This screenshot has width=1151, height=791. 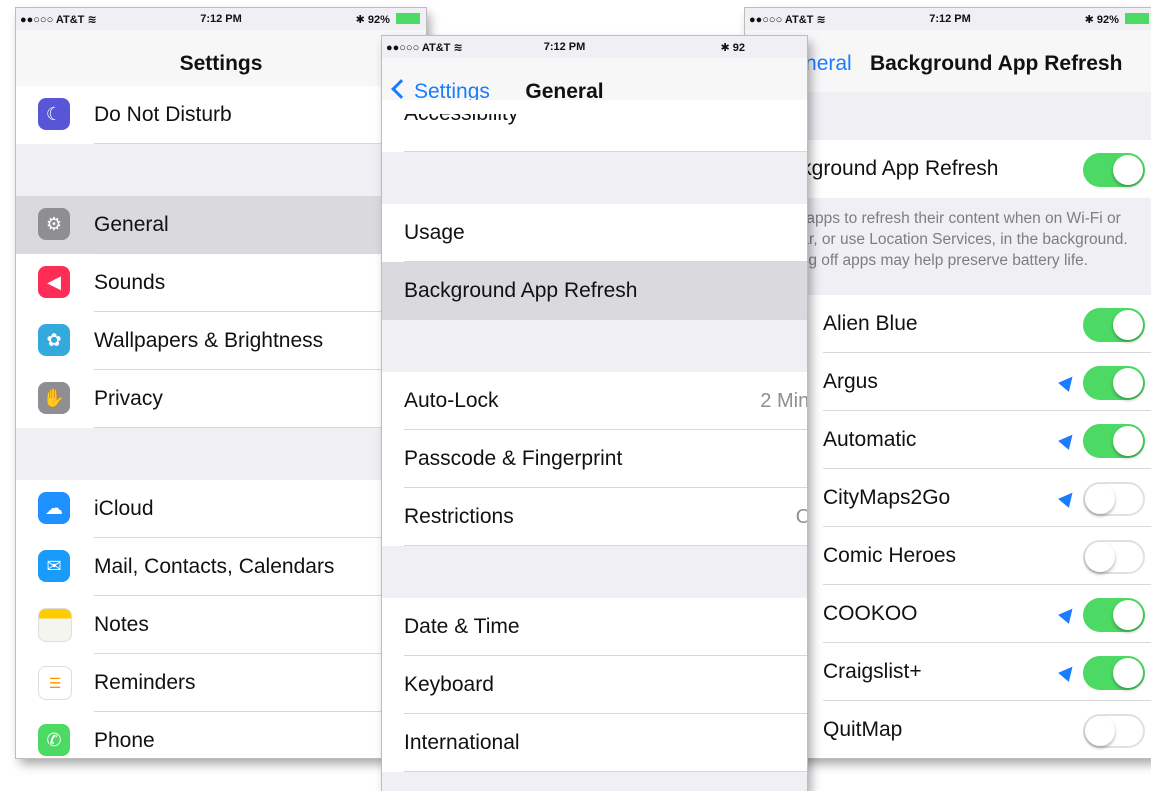 What do you see at coordinates (221, 509) in the screenshot?
I see `settings-item-icloud: ☁ iCloud` at bounding box center [221, 509].